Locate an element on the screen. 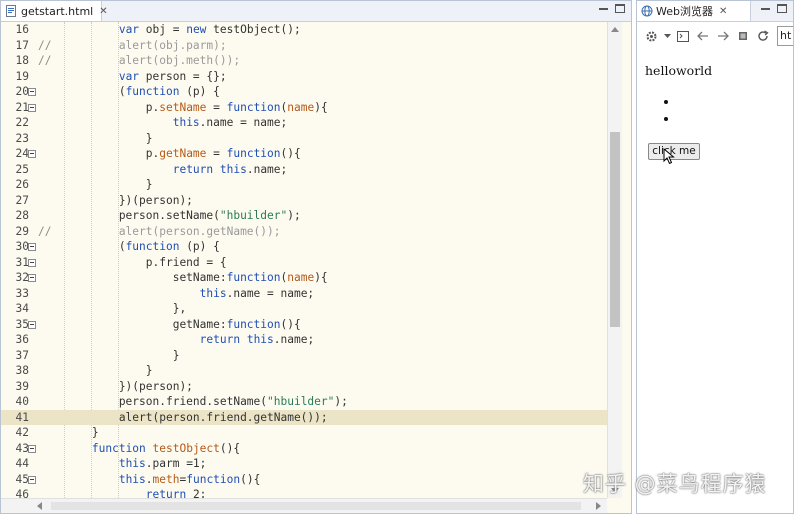 This screenshot has width=794, height=514. code-token: return is located at coordinates (193, 169).